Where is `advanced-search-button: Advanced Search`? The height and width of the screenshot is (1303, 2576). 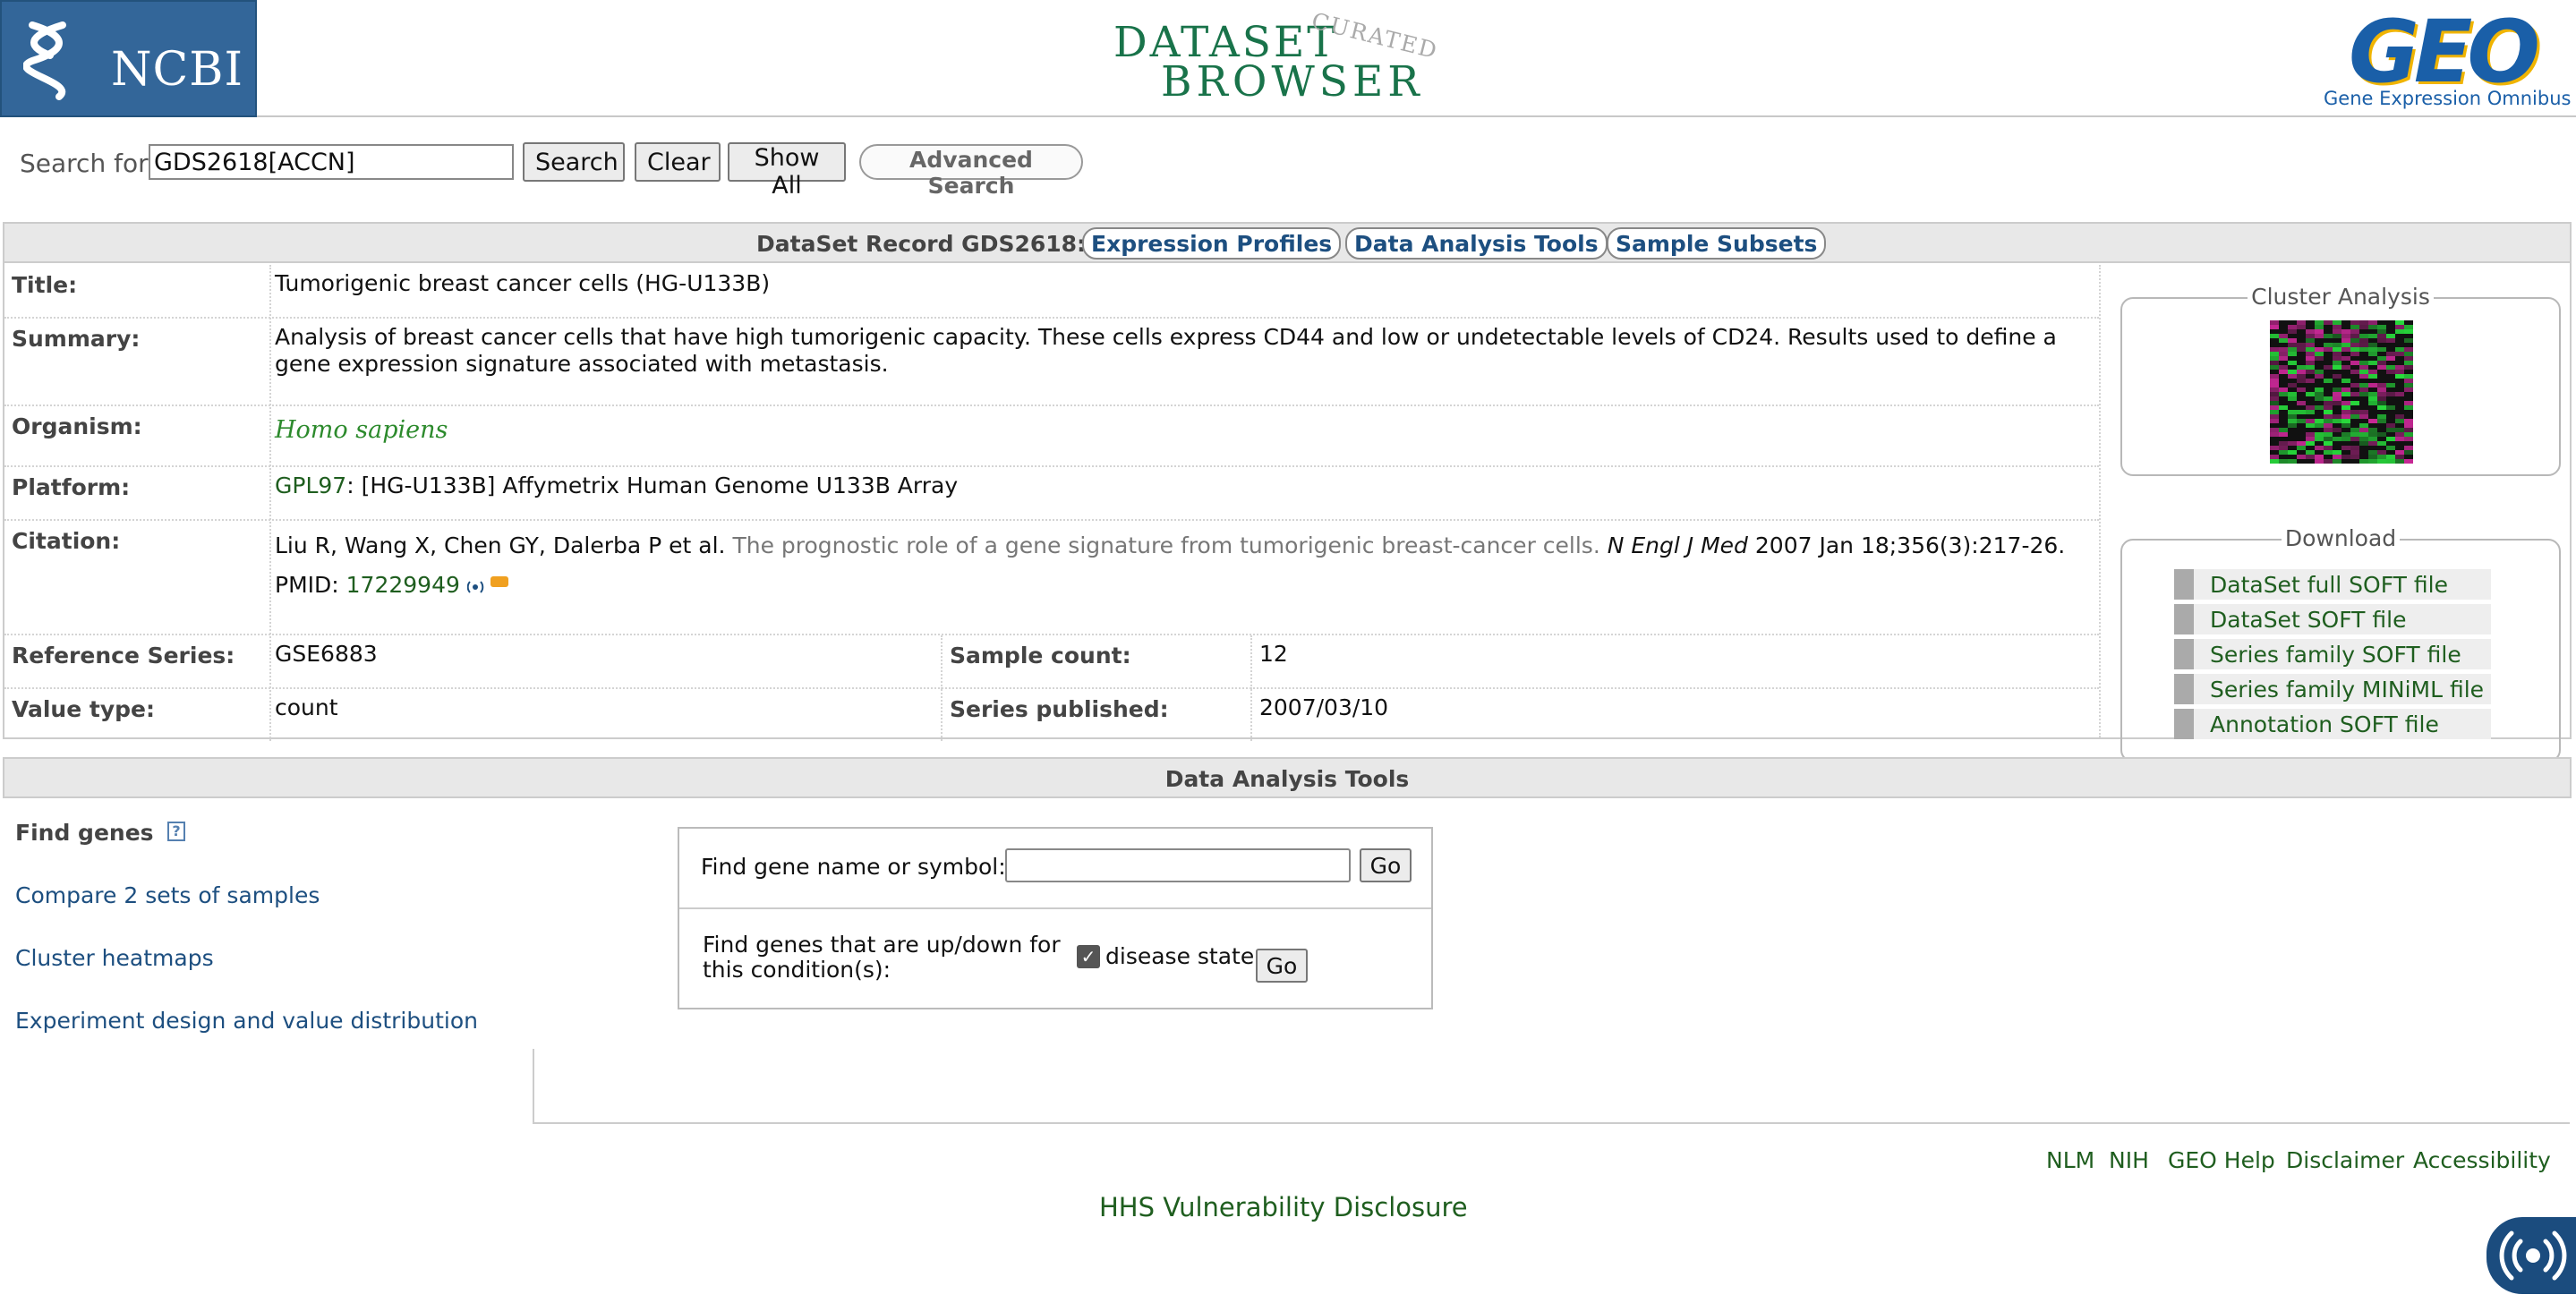
advanced-search-button: Advanced Search is located at coordinates (971, 171).